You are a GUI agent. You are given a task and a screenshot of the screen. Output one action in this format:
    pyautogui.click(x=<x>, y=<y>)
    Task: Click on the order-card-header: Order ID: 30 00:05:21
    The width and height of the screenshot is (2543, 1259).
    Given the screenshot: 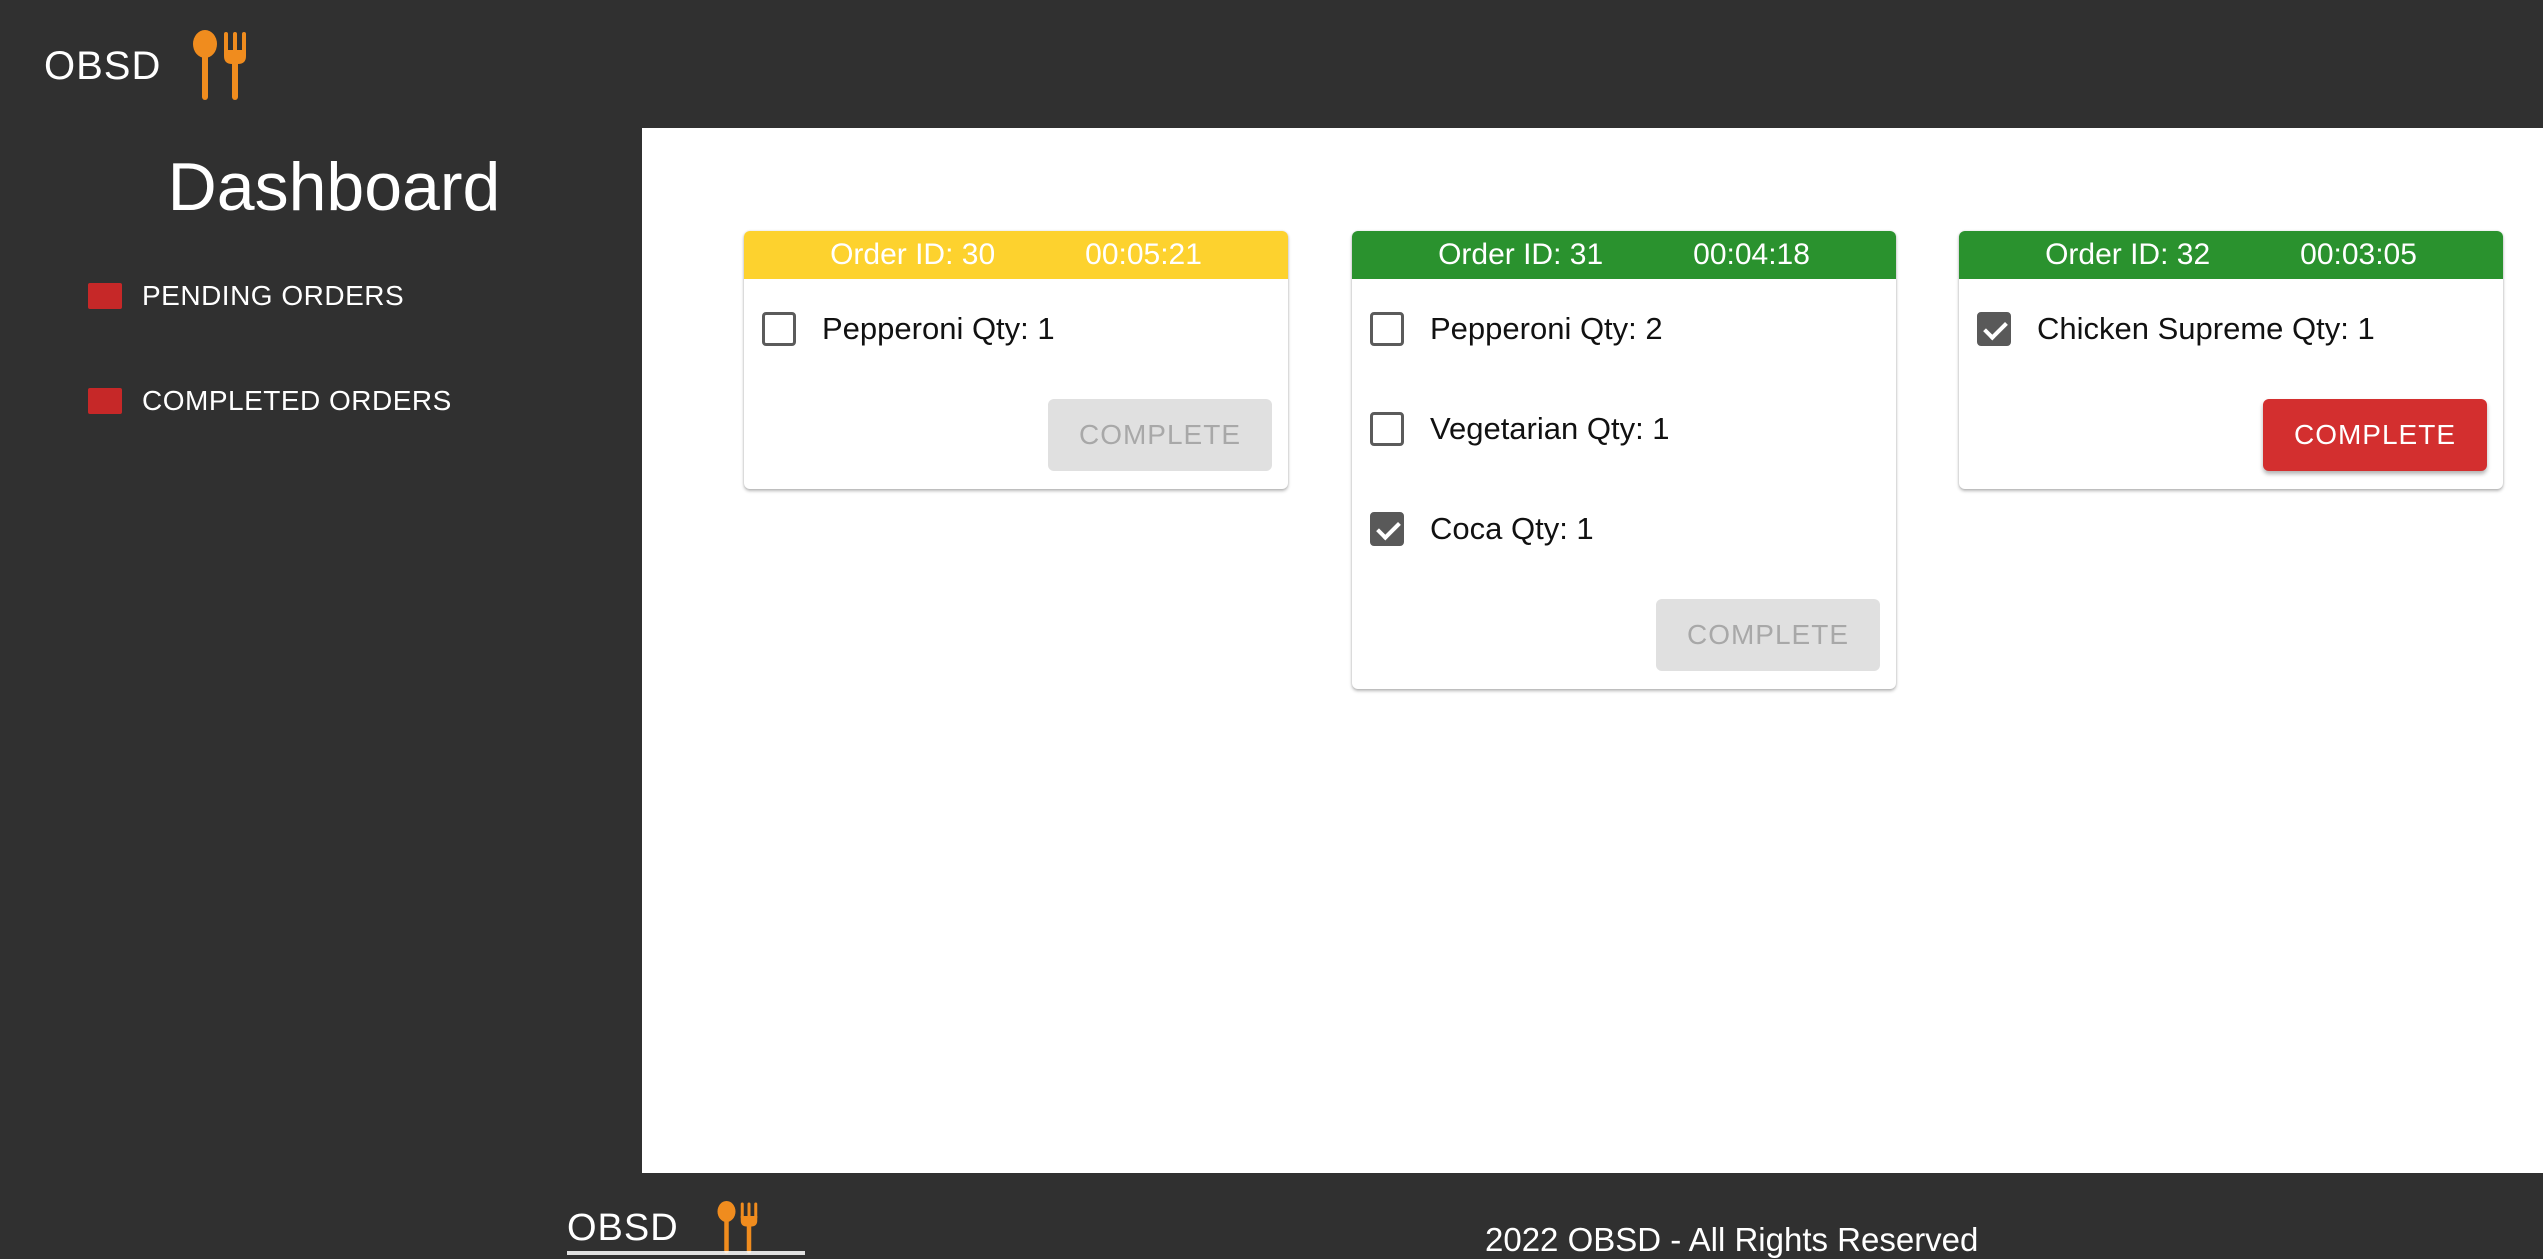 What is the action you would take?
    pyautogui.click(x=1016, y=255)
    